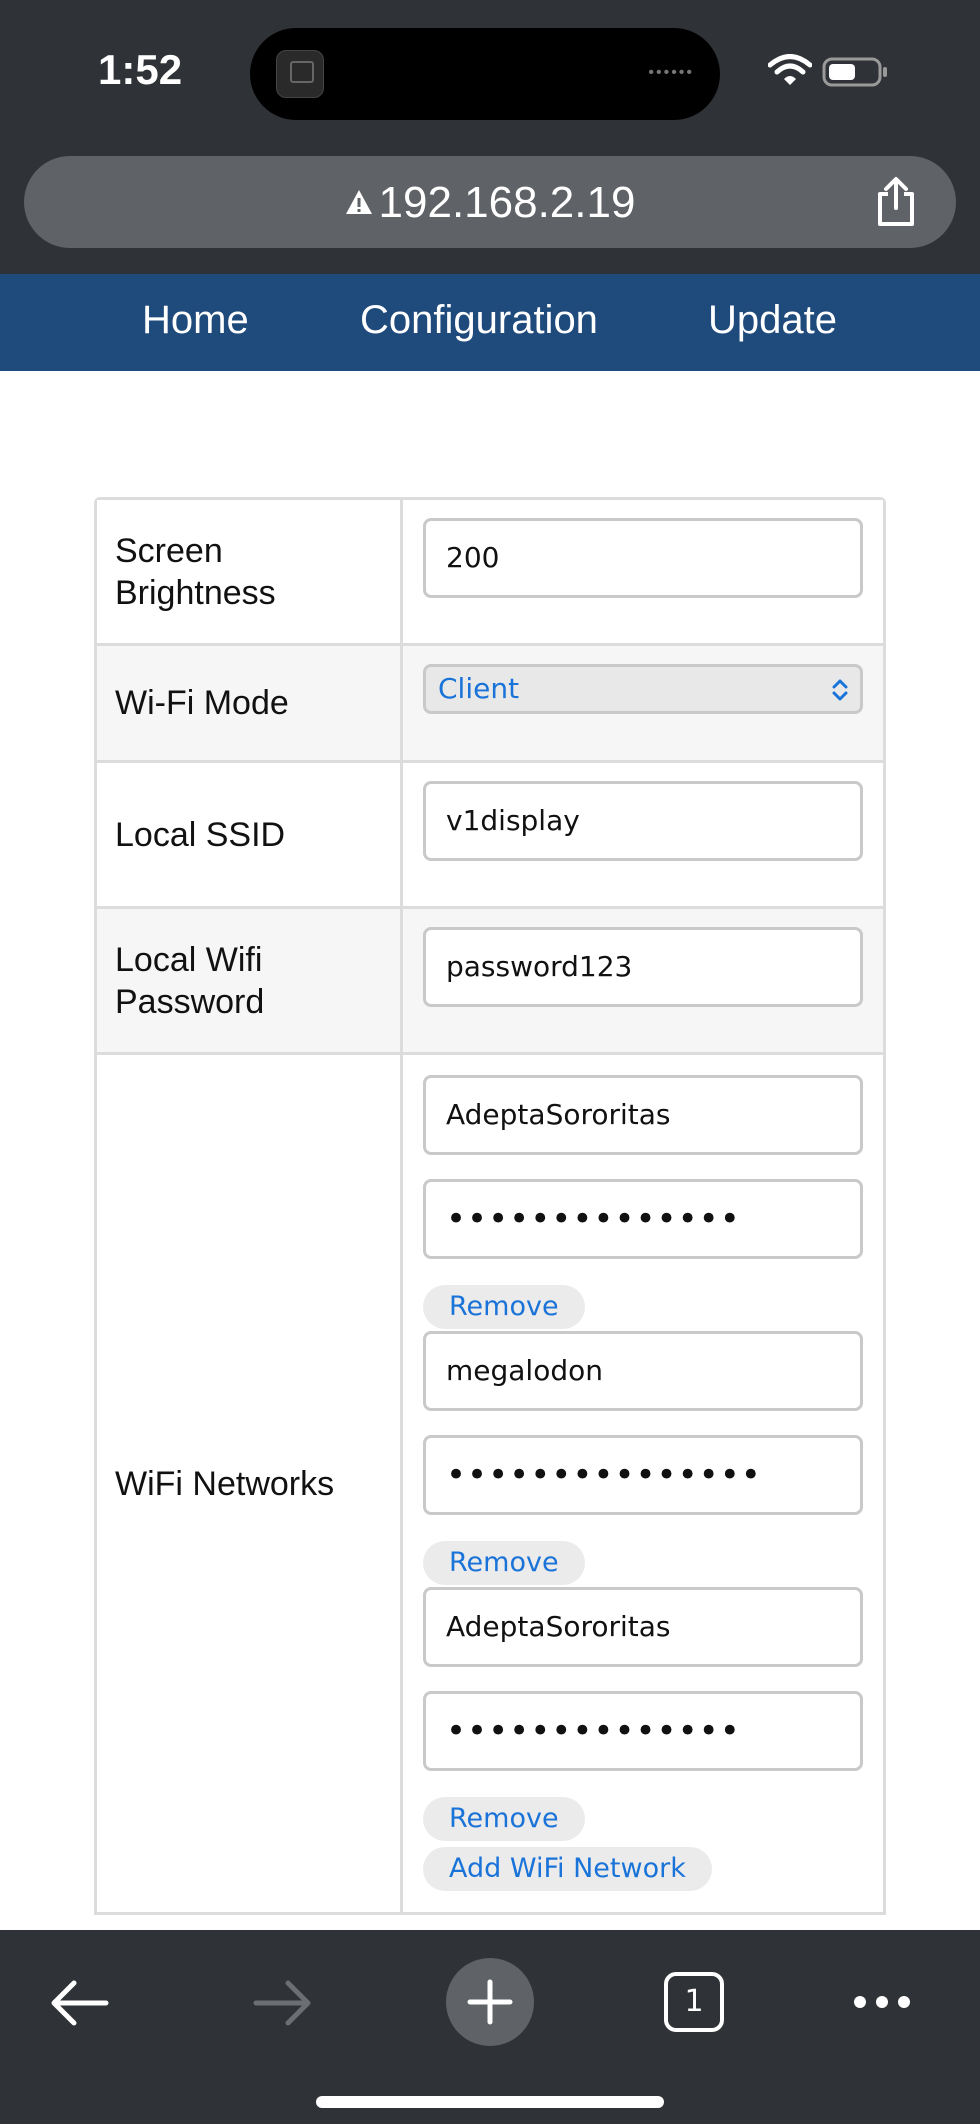 The height and width of the screenshot is (2124, 980). What do you see at coordinates (643, 558) in the screenshot?
I see `screen-brightness-input: 200` at bounding box center [643, 558].